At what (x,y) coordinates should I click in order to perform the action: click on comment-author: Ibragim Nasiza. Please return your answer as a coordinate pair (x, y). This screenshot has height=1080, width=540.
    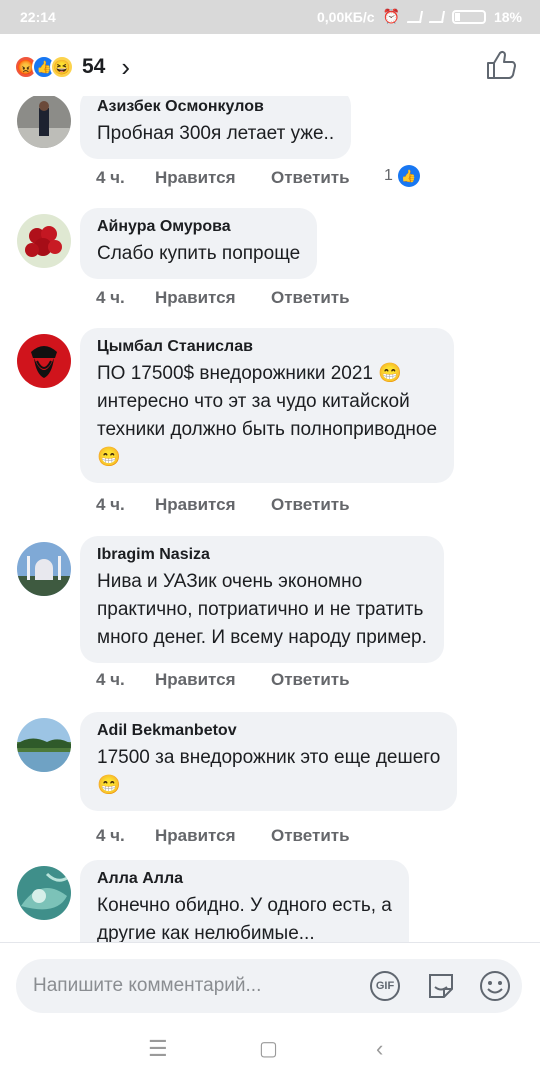
    Looking at the image, I should click on (262, 555).